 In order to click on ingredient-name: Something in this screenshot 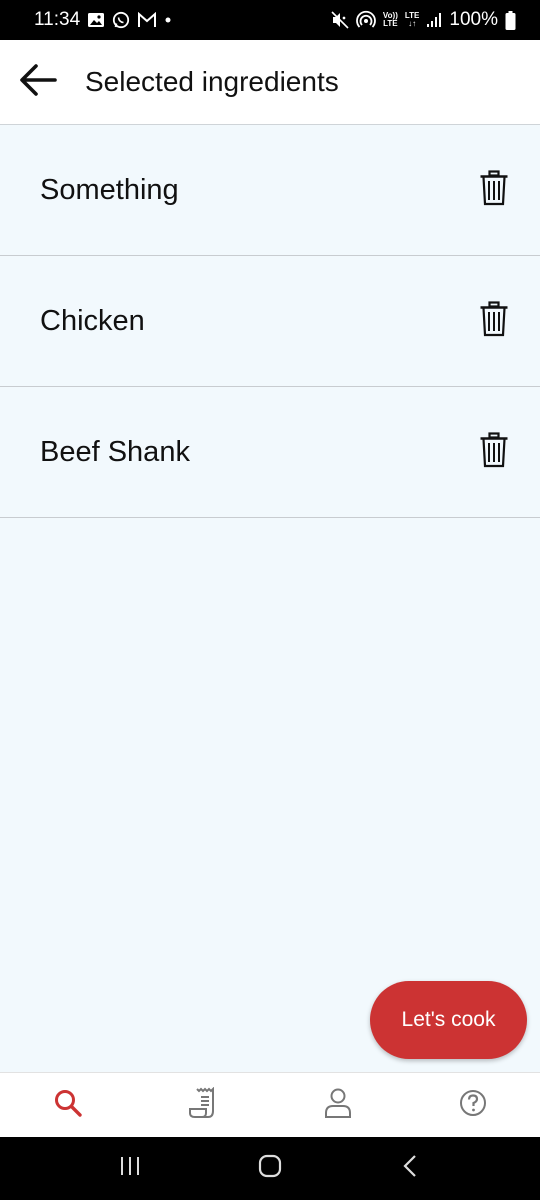, I will do `click(109, 189)`.